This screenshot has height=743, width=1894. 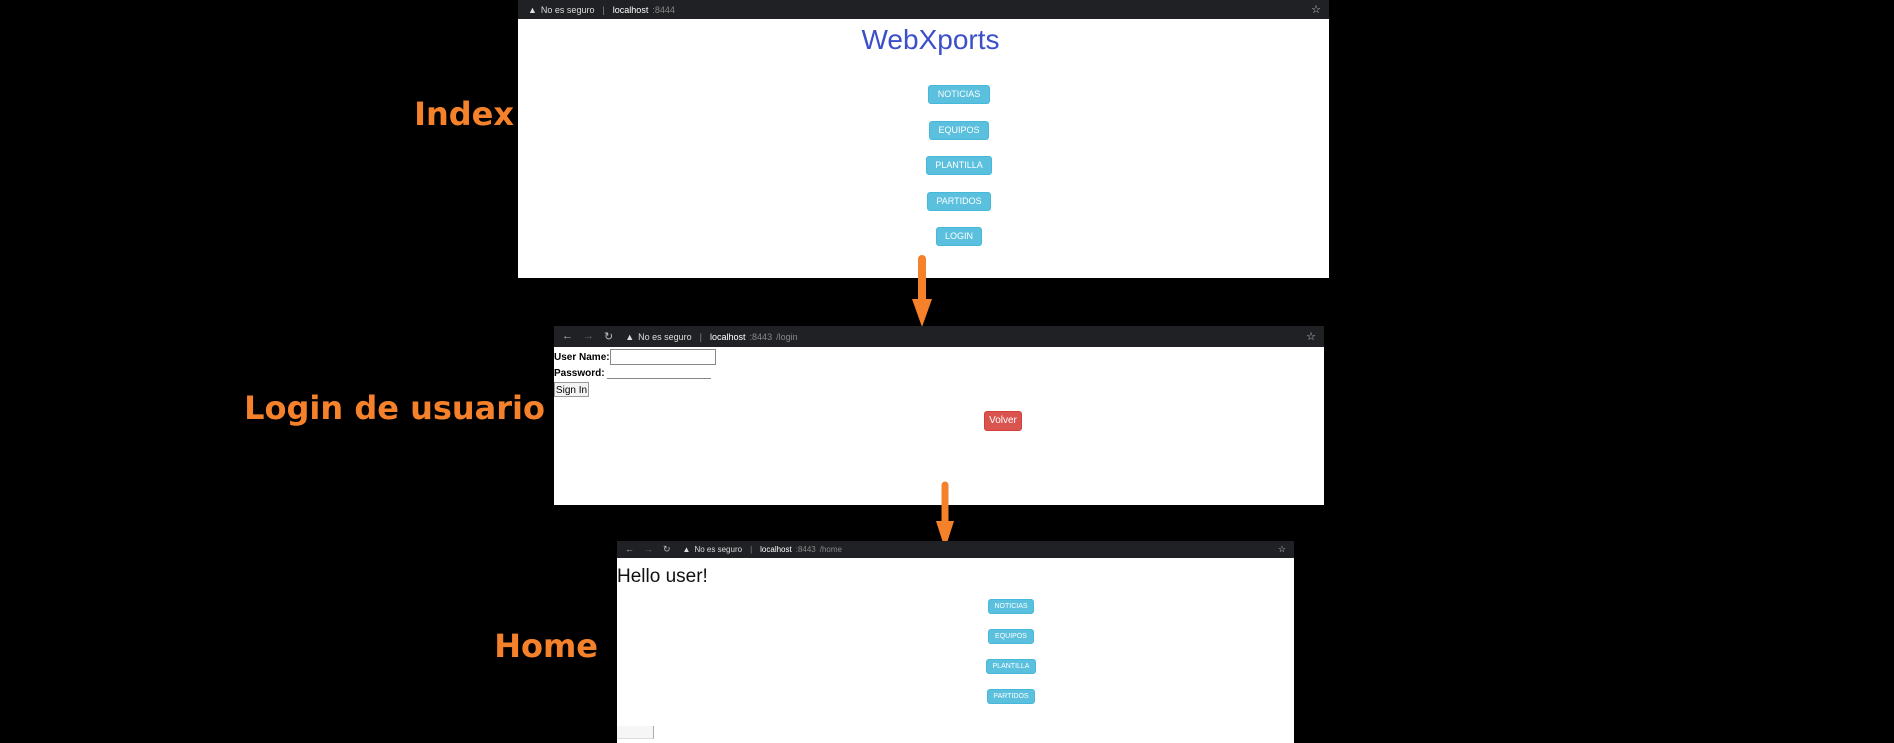 What do you see at coordinates (663, 9) in the screenshot?
I see `address-port: :8444` at bounding box center [663, 9].